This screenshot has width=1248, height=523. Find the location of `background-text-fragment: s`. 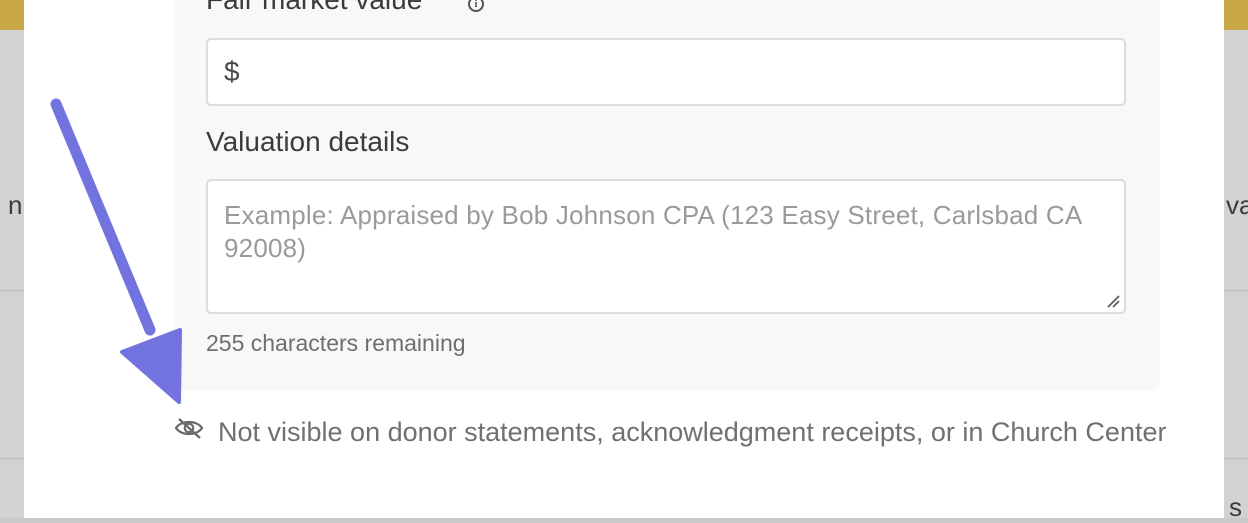

background-text-fragment: s is located at coordinates (1235, 507).